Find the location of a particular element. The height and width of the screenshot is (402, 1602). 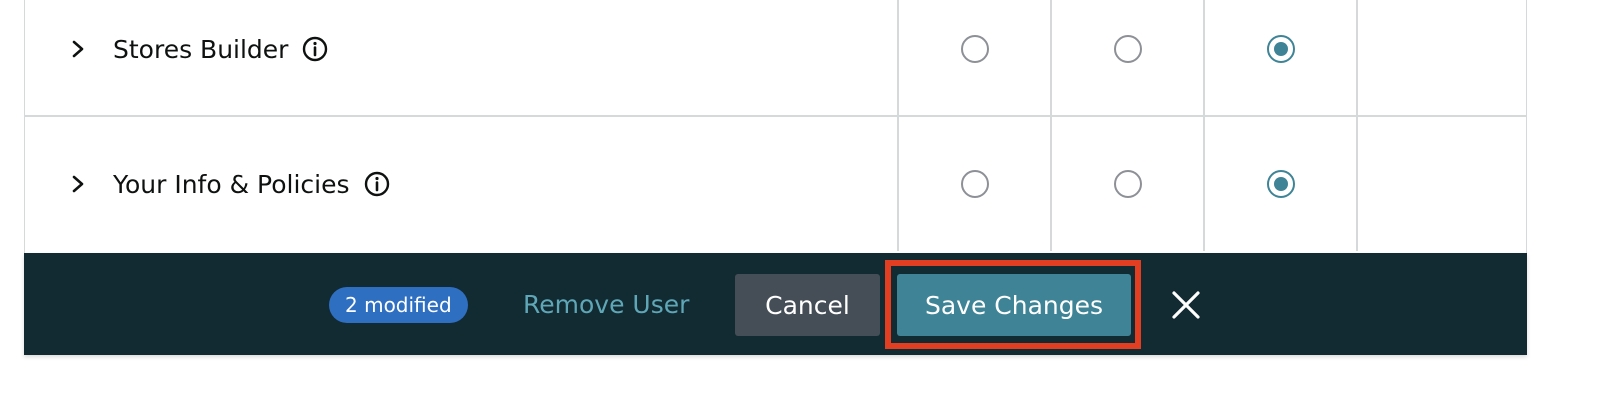

modified-count-badge: 2 modified is located at coordinates (398, 305).